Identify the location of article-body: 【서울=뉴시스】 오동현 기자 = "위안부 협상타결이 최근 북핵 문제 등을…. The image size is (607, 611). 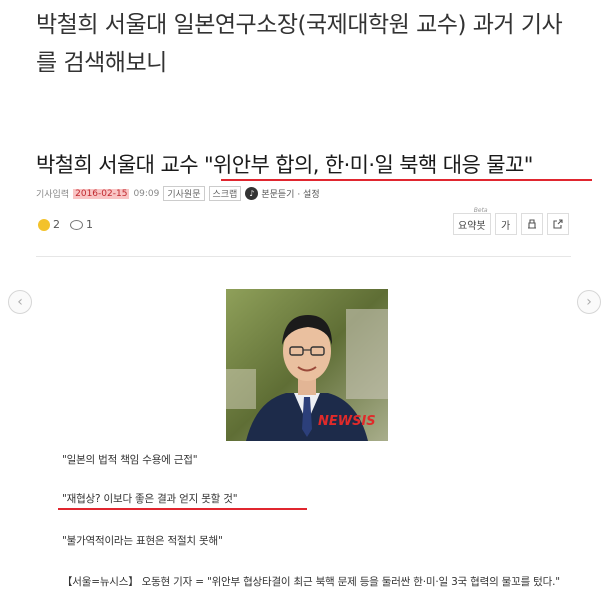
(311, 582).